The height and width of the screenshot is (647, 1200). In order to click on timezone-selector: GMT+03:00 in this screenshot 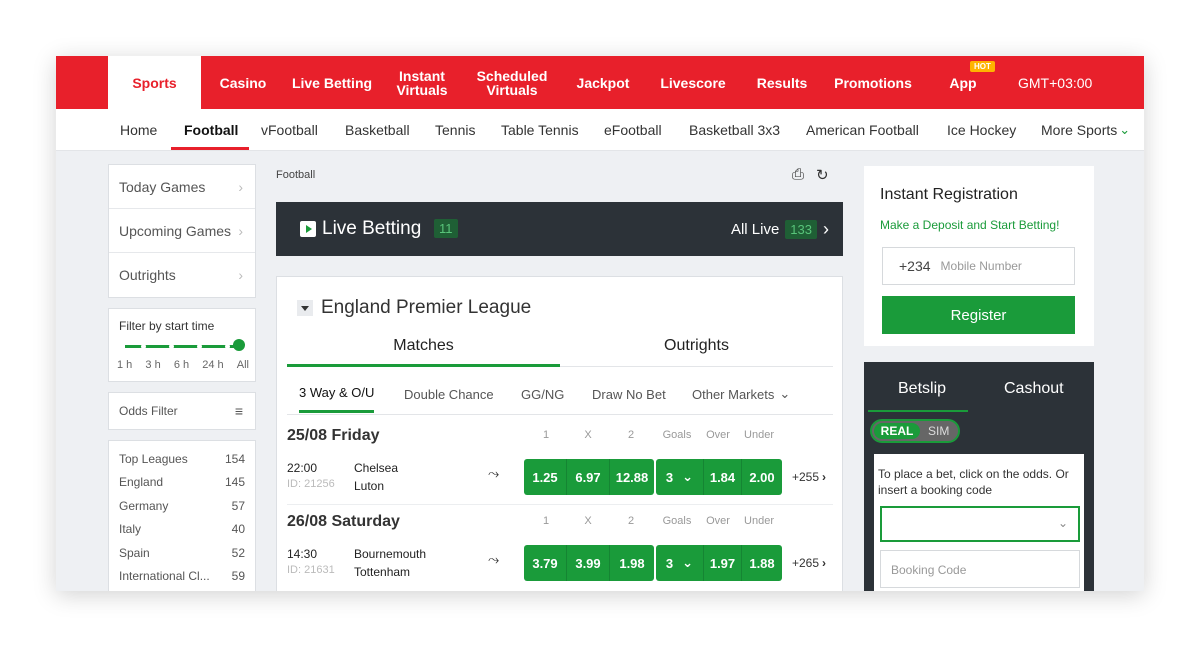, I will do `click(1055, 82)`.